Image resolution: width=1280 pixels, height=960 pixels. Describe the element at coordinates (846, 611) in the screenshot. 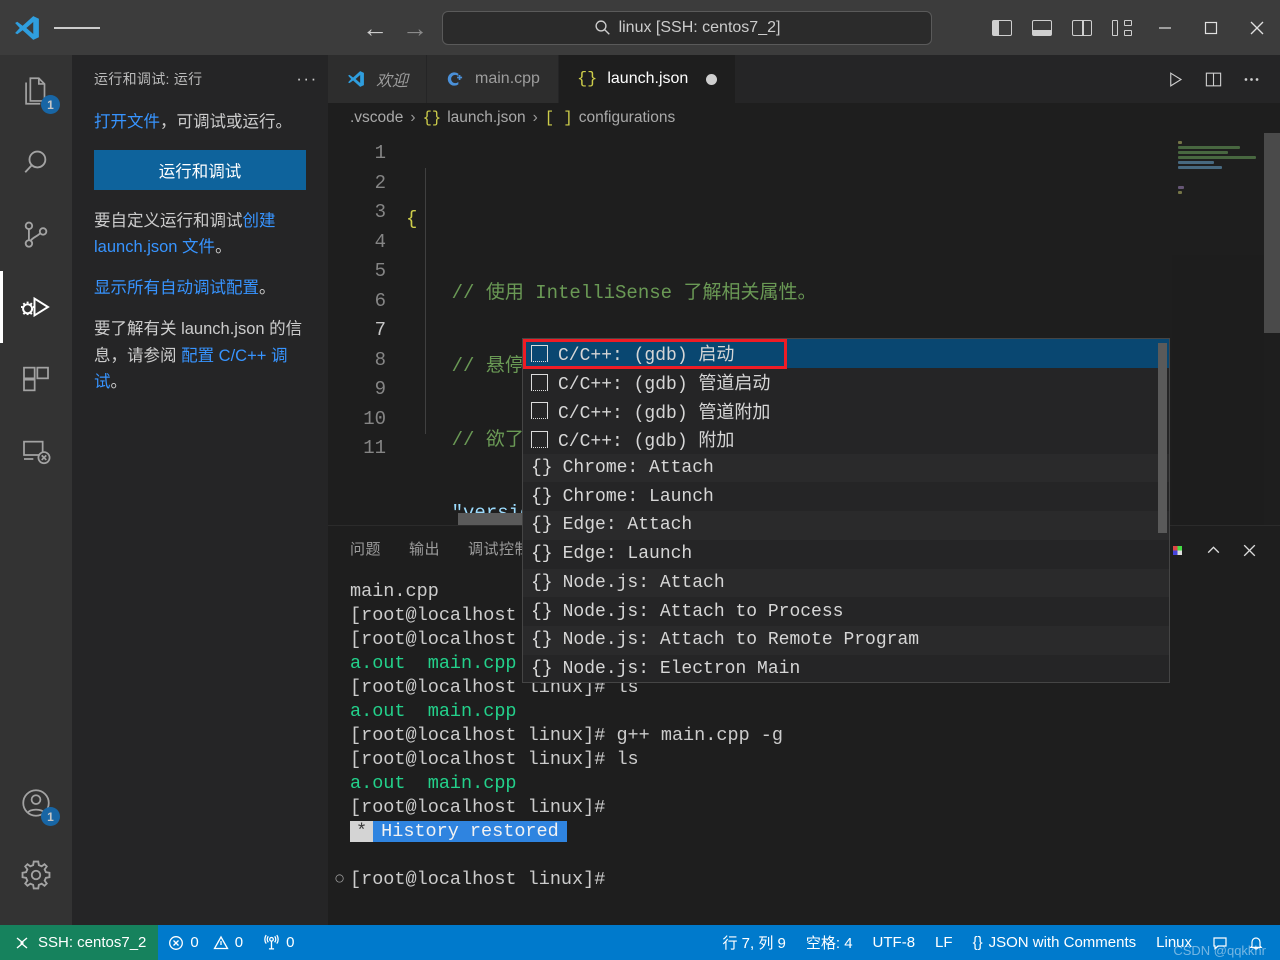

I see `suggestion-item-node-attach-process: {} Node.js: Attach to Process` at that location.